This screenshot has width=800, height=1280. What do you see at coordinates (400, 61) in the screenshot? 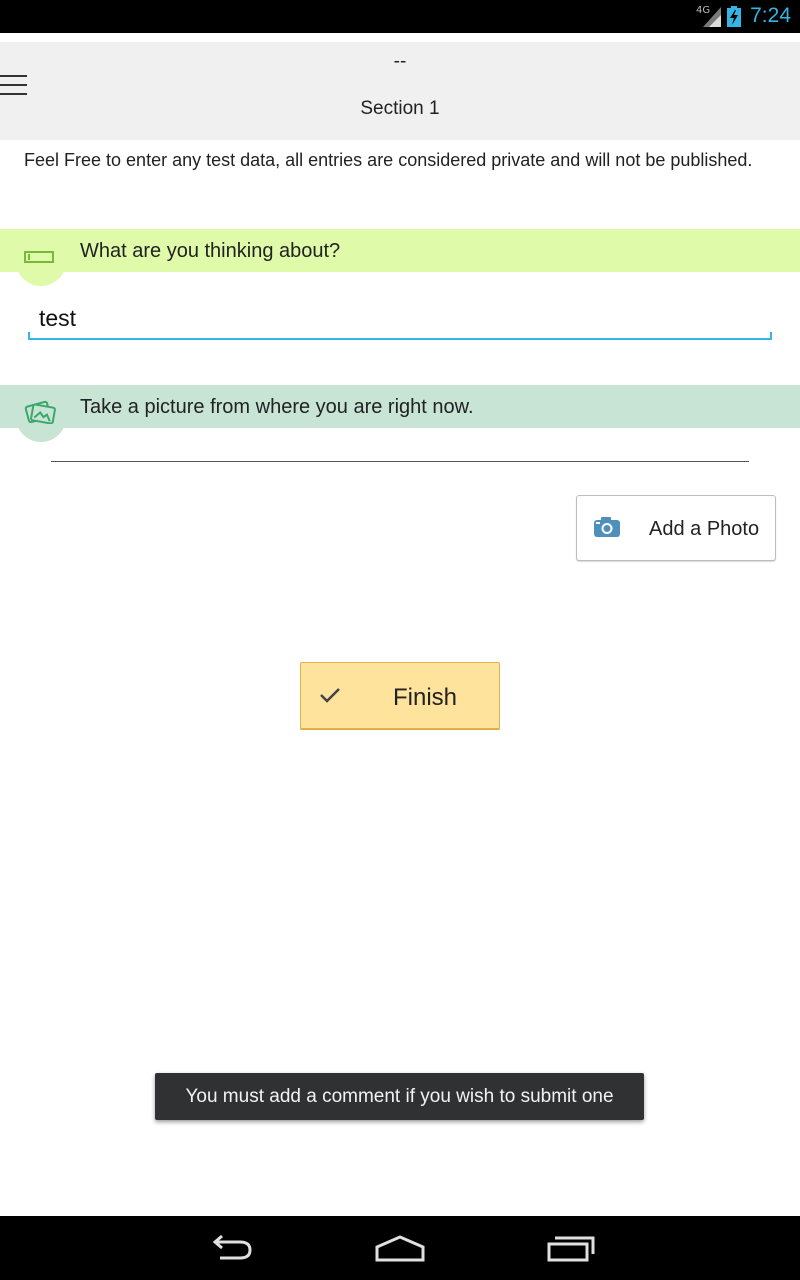
I see `page-title: --` at bounding box center [400, 61].